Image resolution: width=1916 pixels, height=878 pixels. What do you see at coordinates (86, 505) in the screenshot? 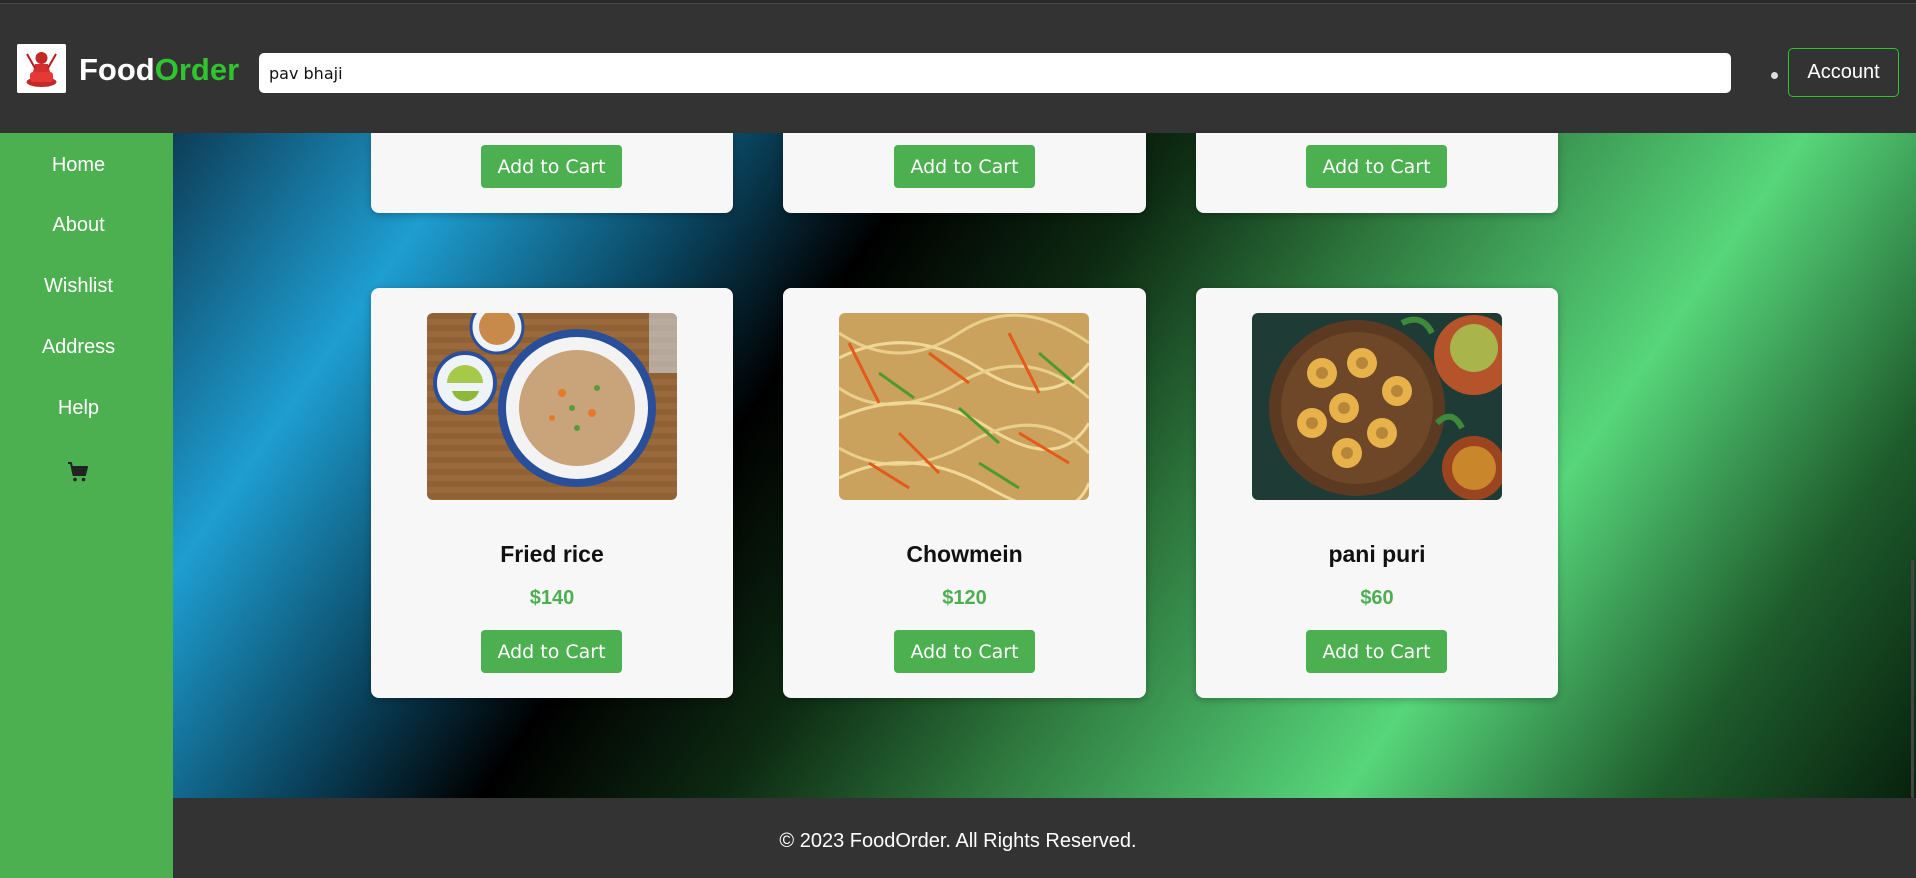
I see `sidebar: Home About Wishlist Address Help` at bounding box center [86, 505].